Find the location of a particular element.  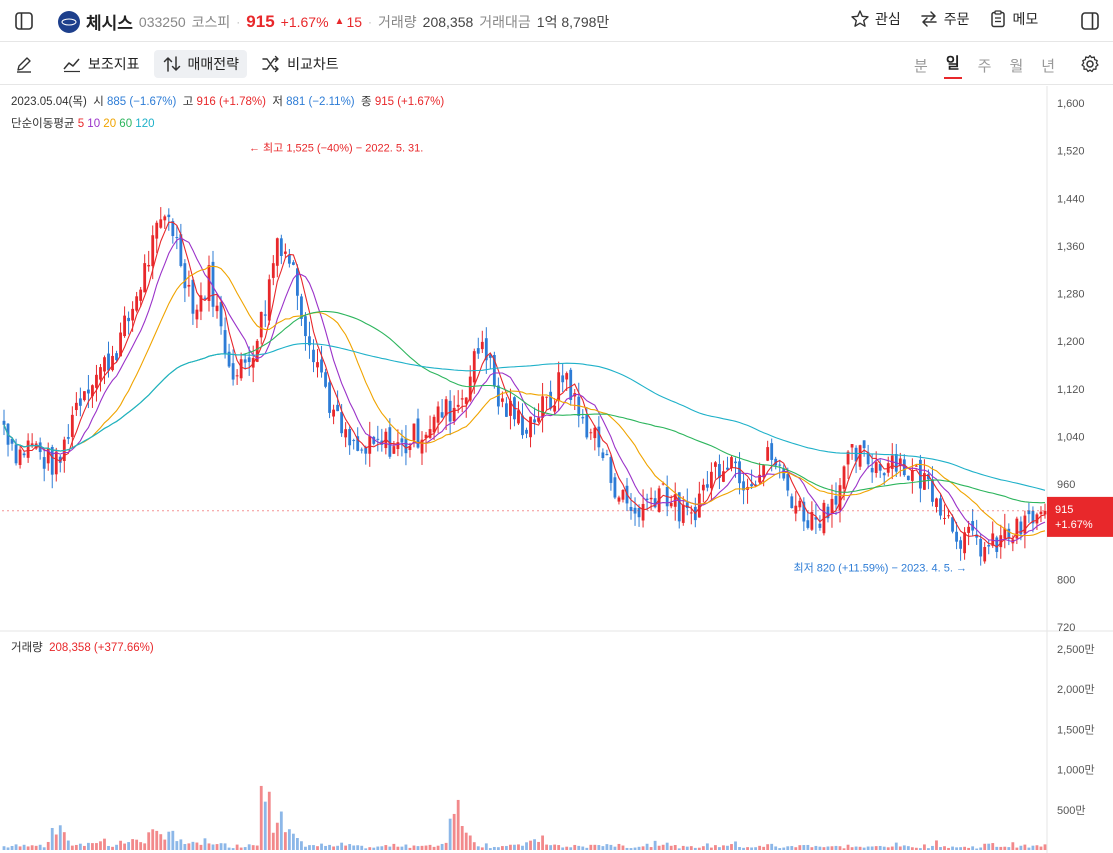

order-button: 주문 is located at coordinates (944, 19).